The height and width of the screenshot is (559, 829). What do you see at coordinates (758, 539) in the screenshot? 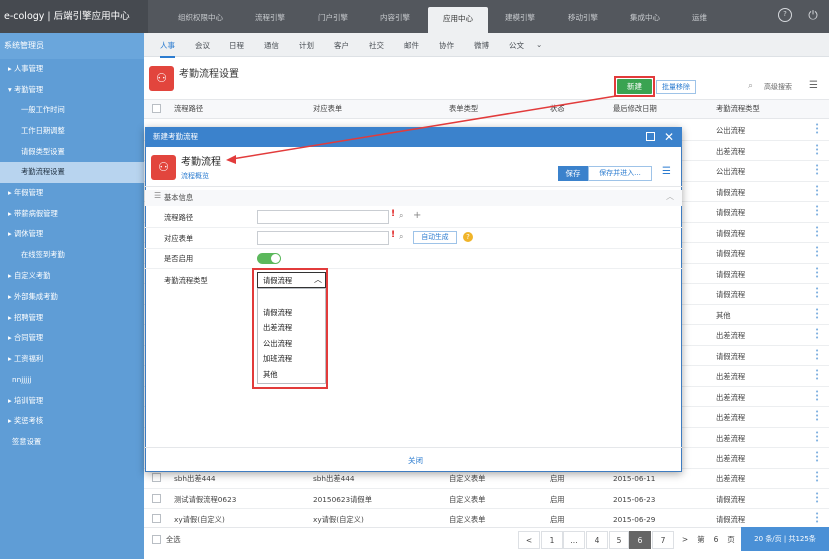
I see `page-size-value: 20` at bounding box center [758, 539].